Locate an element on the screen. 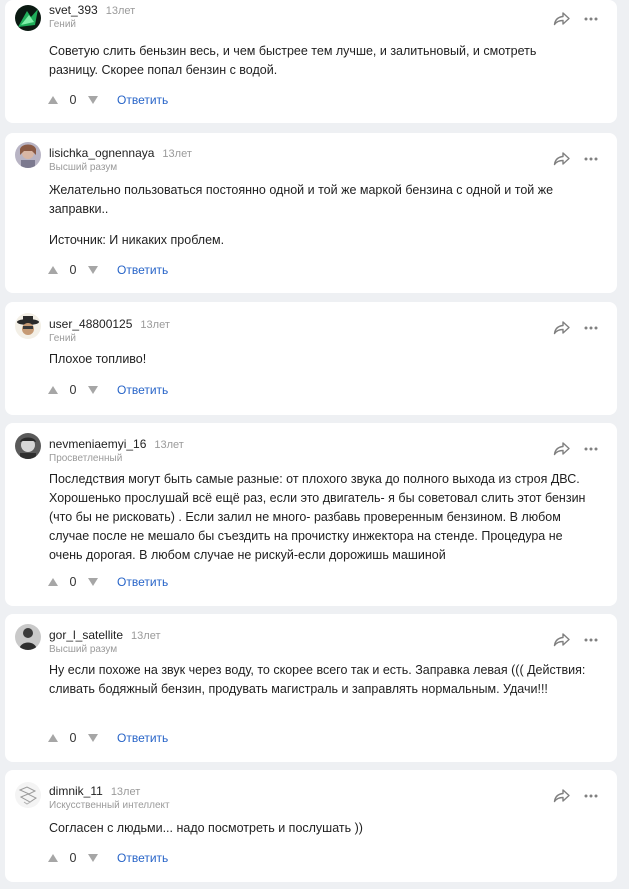  answer-author: dimnik_11 13лет is located at coordinates (94, 791).